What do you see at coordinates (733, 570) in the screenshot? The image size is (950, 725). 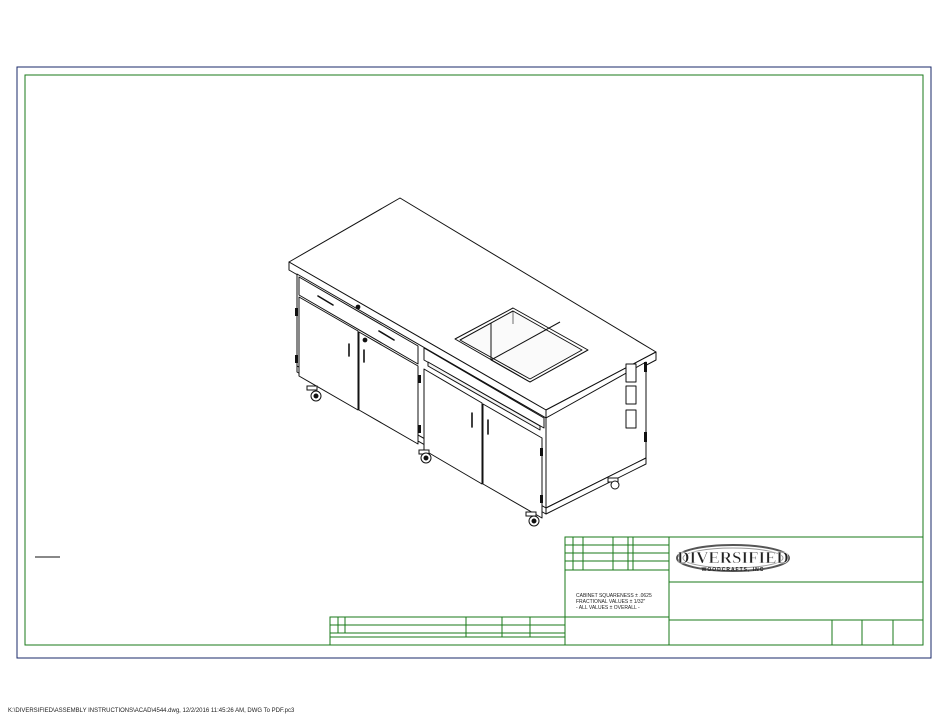 I see `logo-subtitle: WOODCRAFTS, INC` at bounding box center [733, 570].